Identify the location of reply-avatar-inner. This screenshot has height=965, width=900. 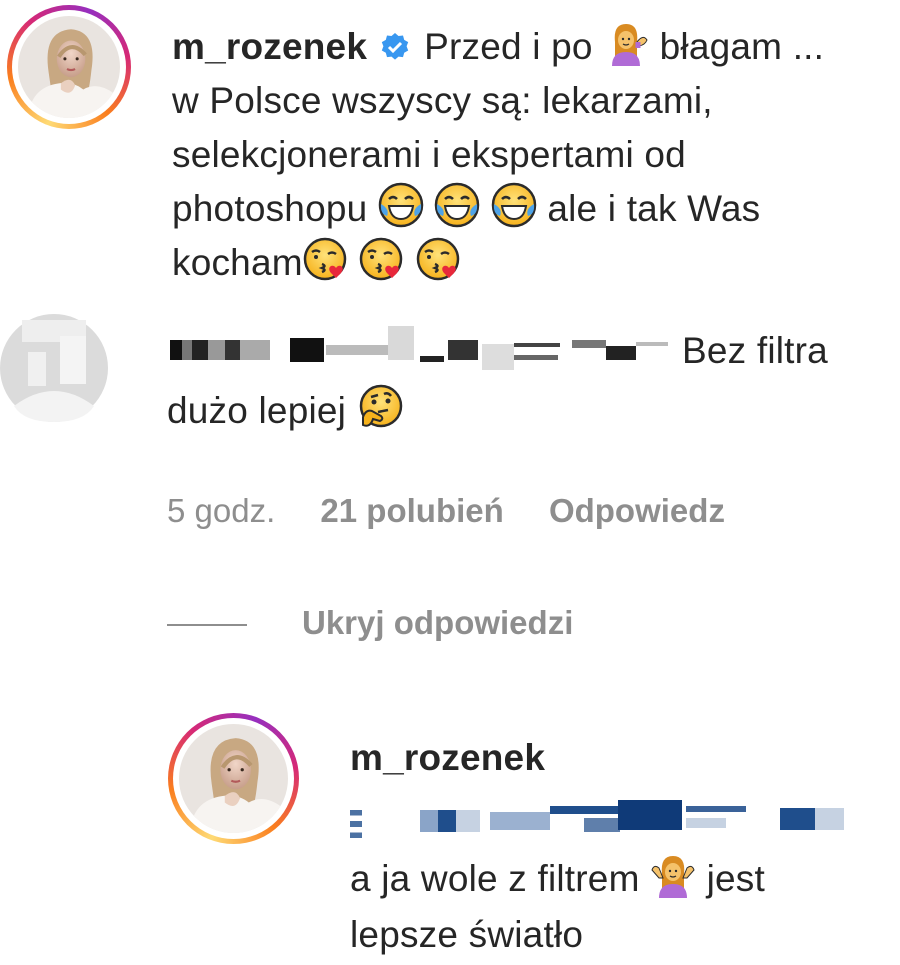
(233, 778).